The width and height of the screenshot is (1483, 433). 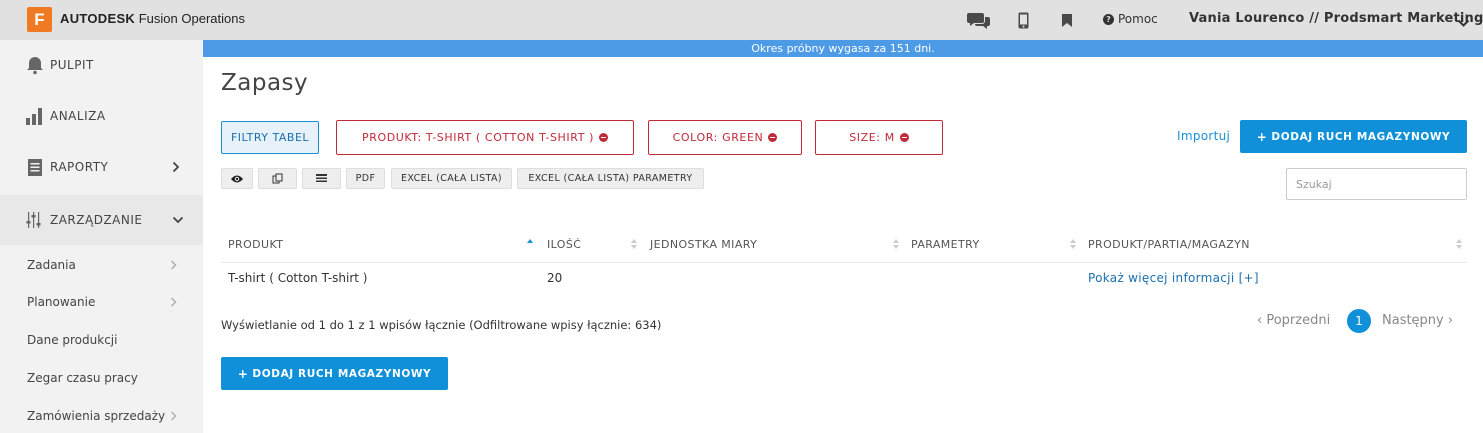 I want to click on table-header-divider, so click(x=844, y=262).